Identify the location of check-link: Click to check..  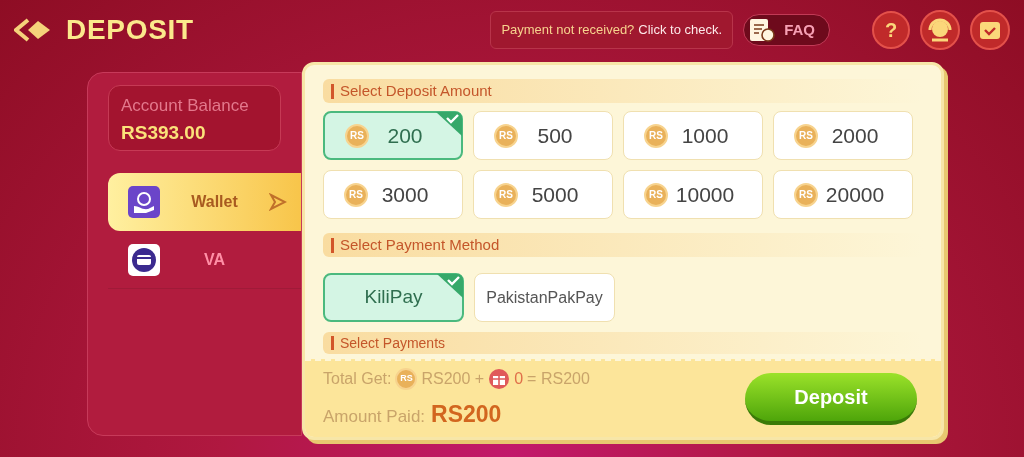
(680, 30).